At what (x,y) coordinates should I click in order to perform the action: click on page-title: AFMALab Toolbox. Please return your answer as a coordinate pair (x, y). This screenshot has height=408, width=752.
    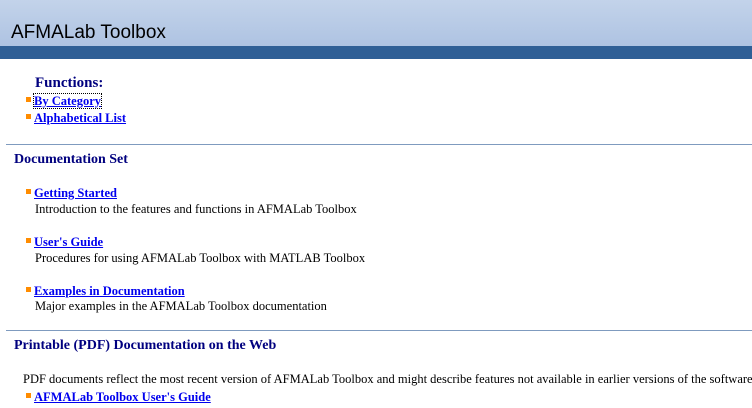
    Looking at the image, I should click on (88, 32).